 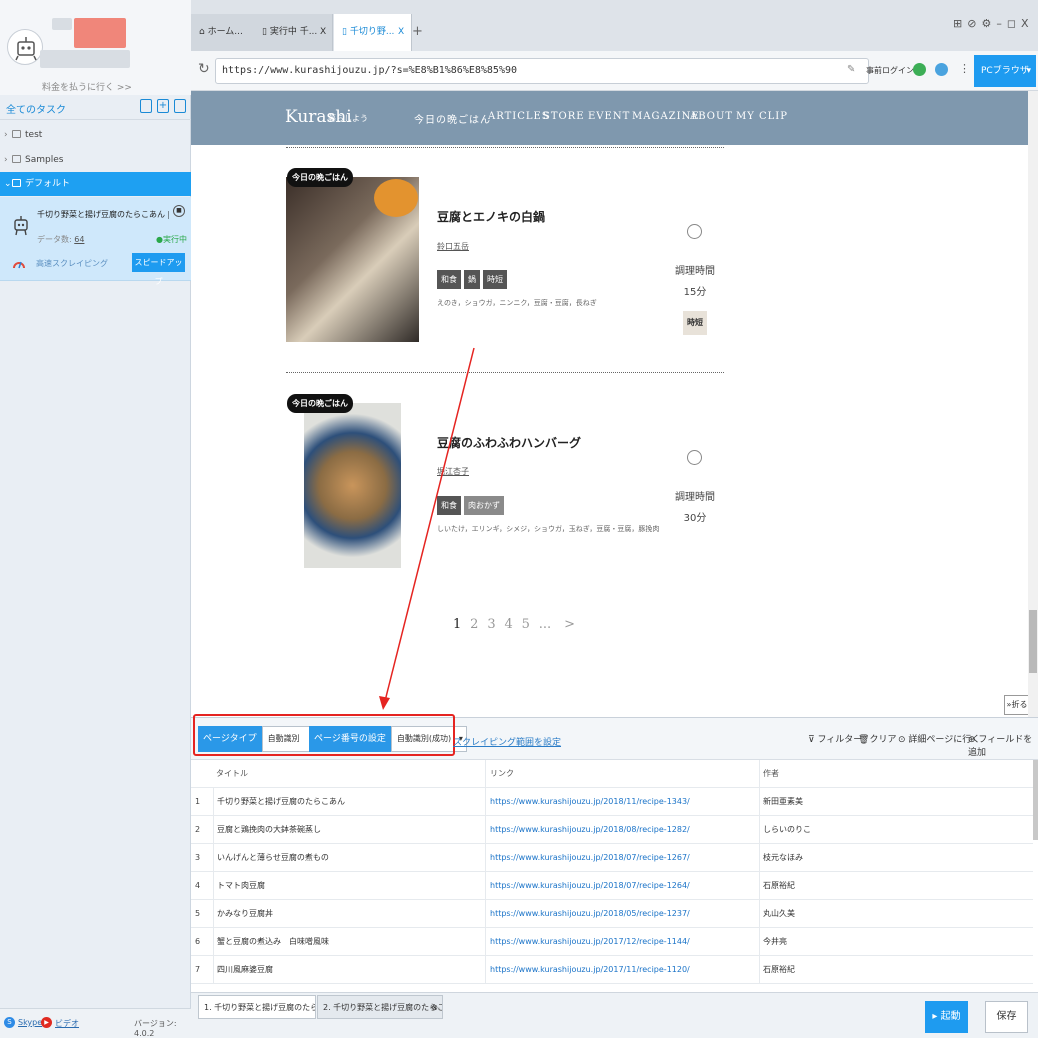 What do you see at coordinates (695, 323) in the screenshot?
I see `quick-badge: 時短` at bounding box center [695, 323].